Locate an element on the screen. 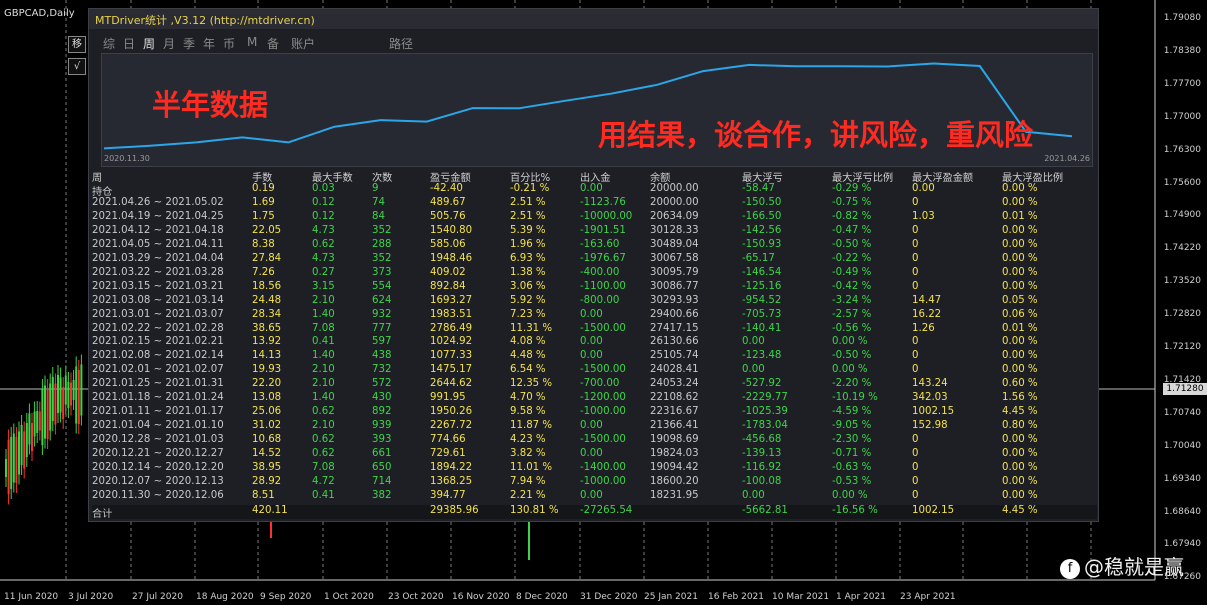 The width and height of the screenshot is (1207, 605). date-axis-label: 27 Jul 2020 is located at coordinates (157, 597).